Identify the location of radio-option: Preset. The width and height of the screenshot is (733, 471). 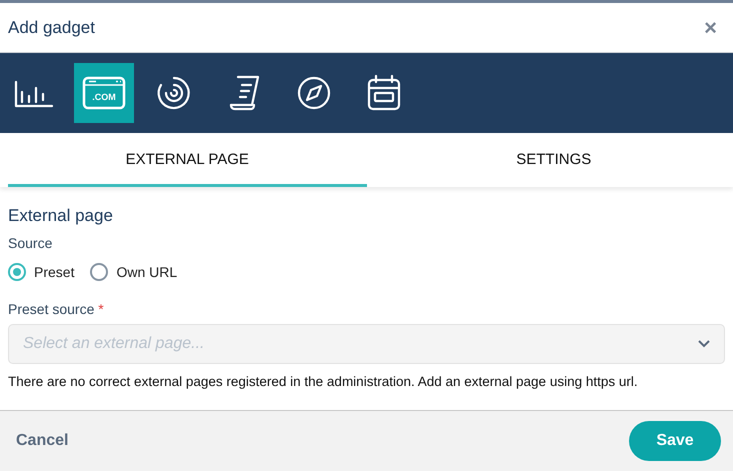
(41, 272).